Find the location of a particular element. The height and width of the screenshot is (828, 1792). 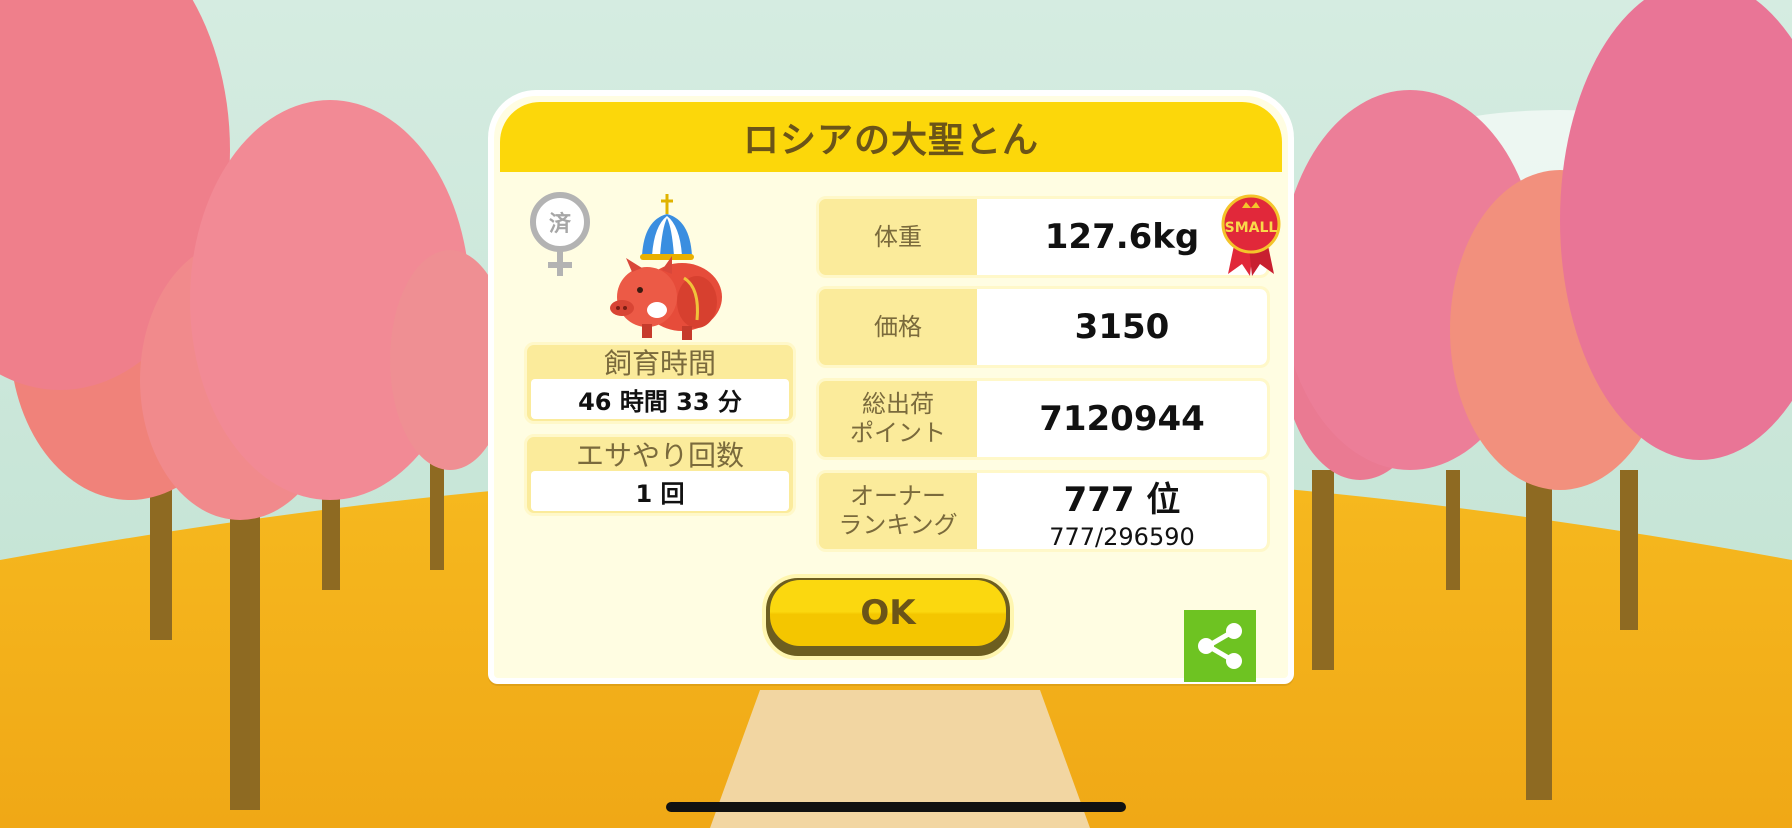

stat-row-weight: 体重 127.6kg is located at coordinates (1043, 237).